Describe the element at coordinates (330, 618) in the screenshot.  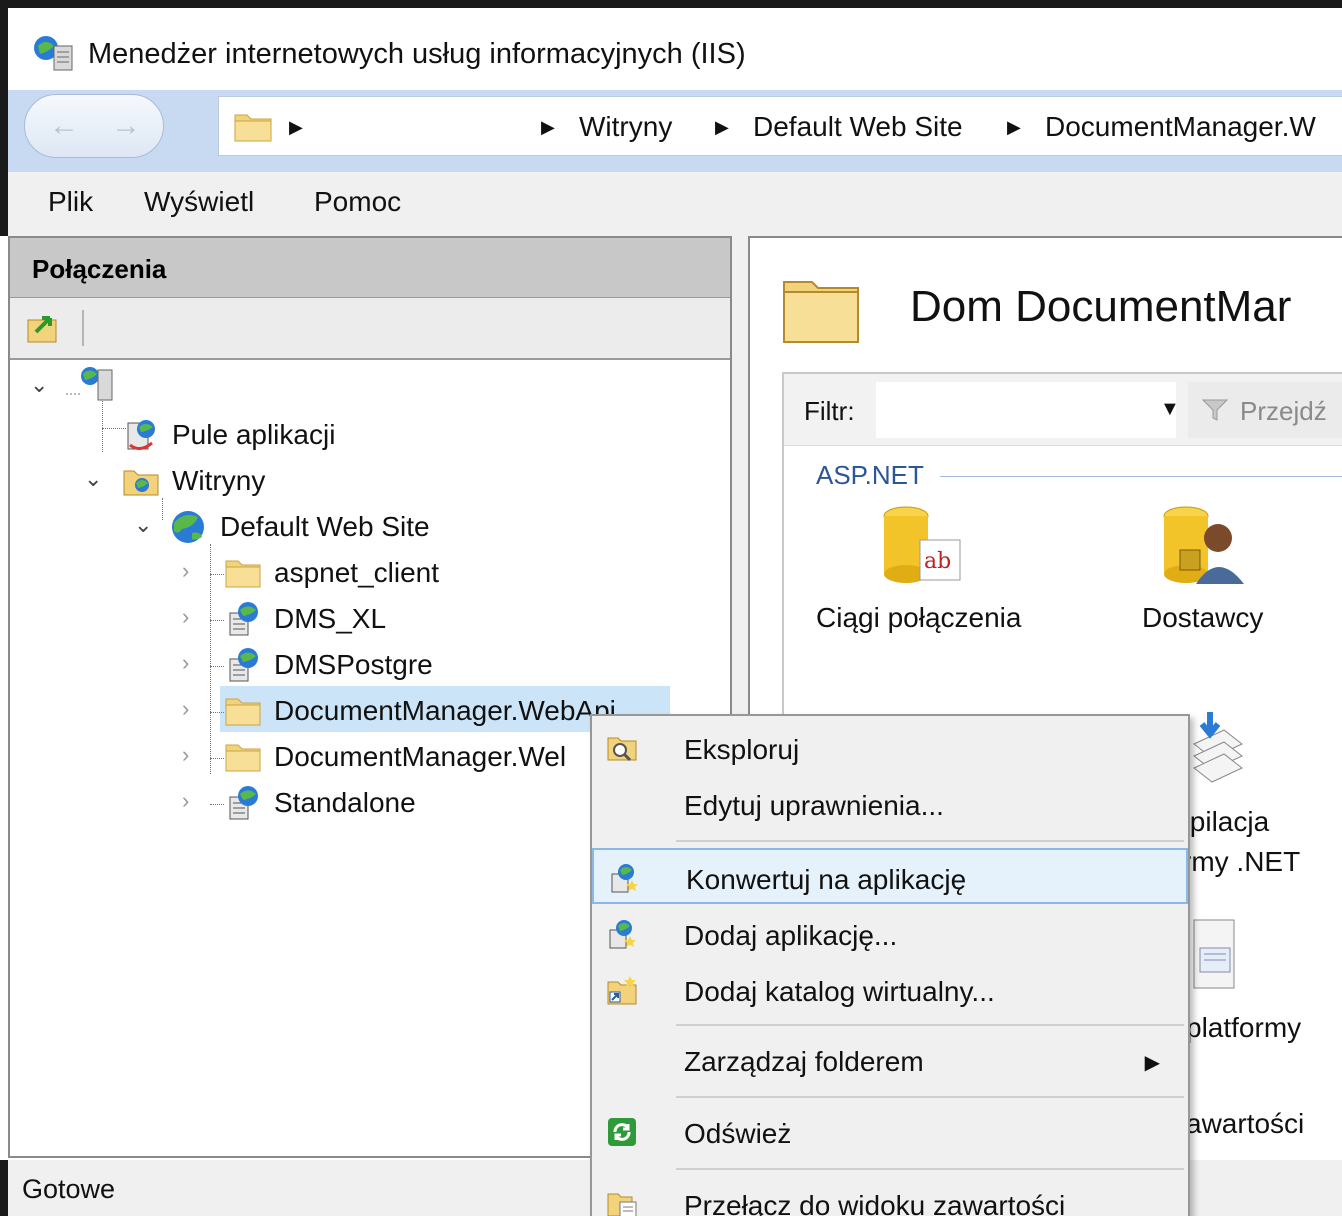
I see `tree-node-label: DMS_XL` at that location.